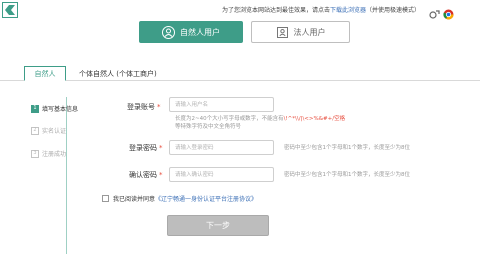 This screenshot has width=480, height=254. Describe the element at coordinates (10, 10) in the screenshot. I see `site-logo-icon` at that location.